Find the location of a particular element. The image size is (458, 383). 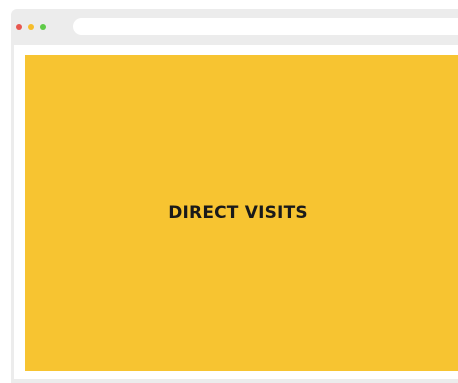

zoom-button is located at coordinates (43, 27).